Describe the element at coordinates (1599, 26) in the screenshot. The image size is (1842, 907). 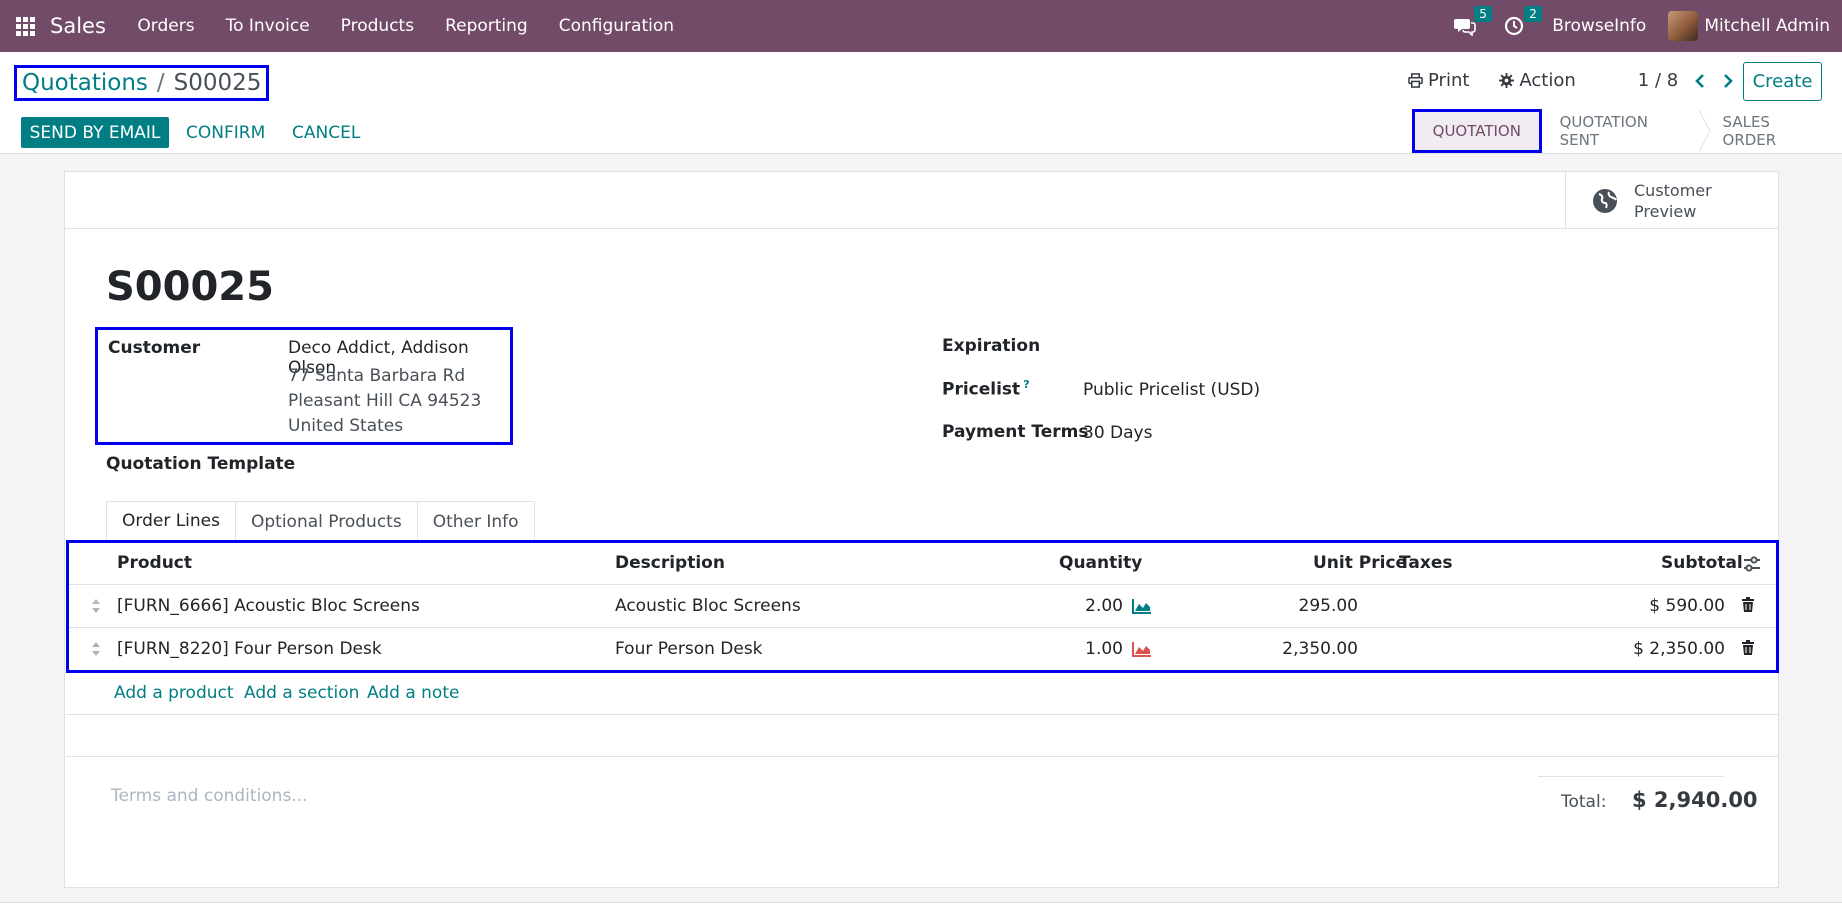
I see `company-switcher: BrowseInfo` at that location.